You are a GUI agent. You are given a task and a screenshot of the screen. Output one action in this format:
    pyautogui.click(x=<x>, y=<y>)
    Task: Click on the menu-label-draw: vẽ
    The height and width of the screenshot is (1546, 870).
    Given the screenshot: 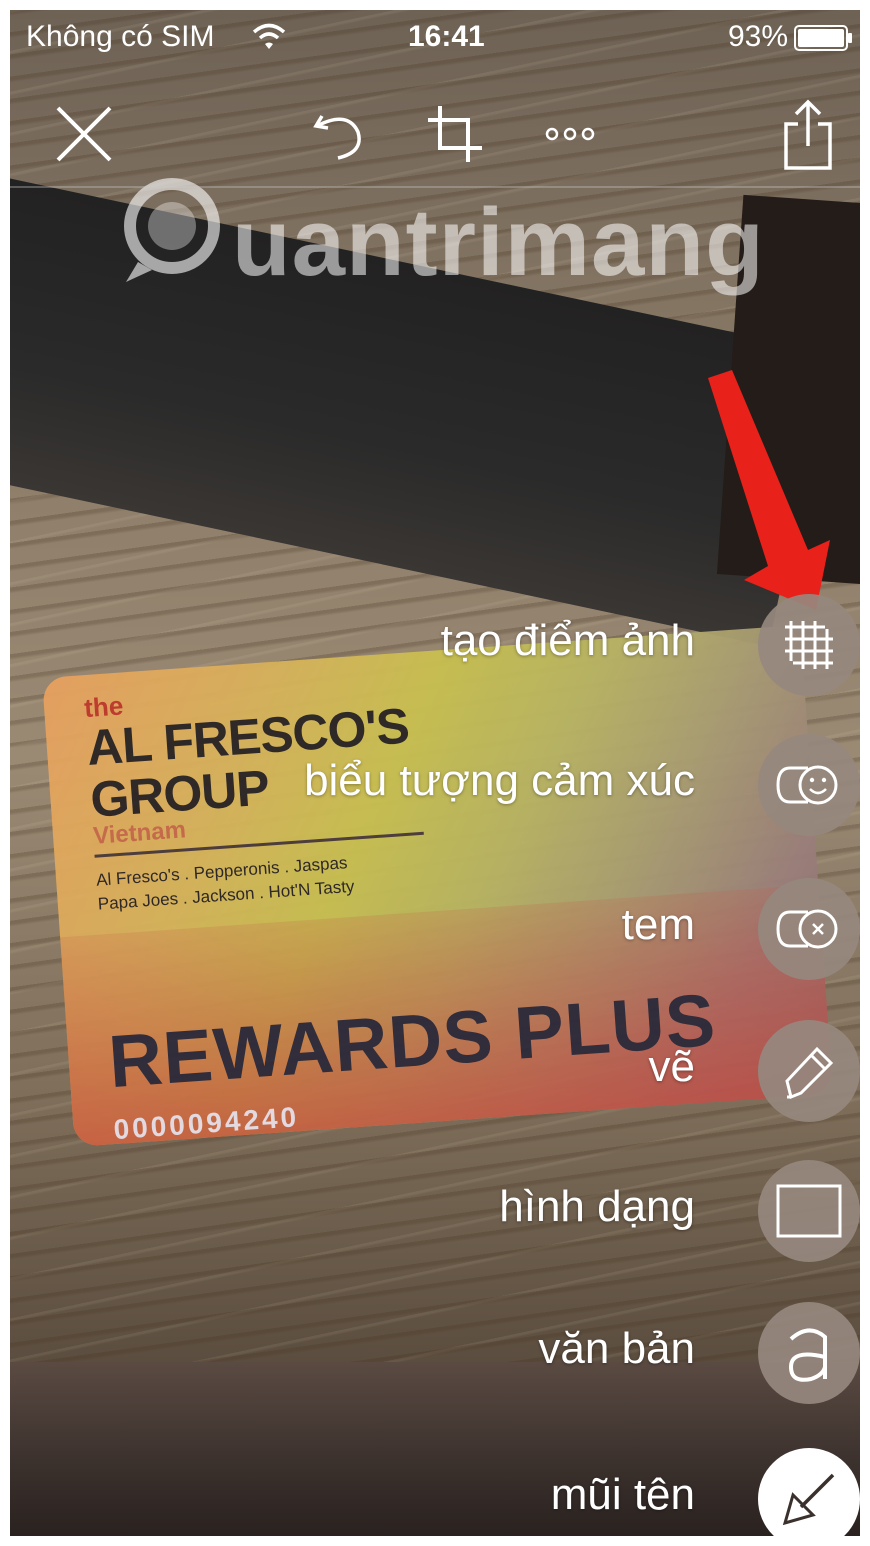 What is the action you would take?
    pyautogui.click(x=671, y=1066)
    